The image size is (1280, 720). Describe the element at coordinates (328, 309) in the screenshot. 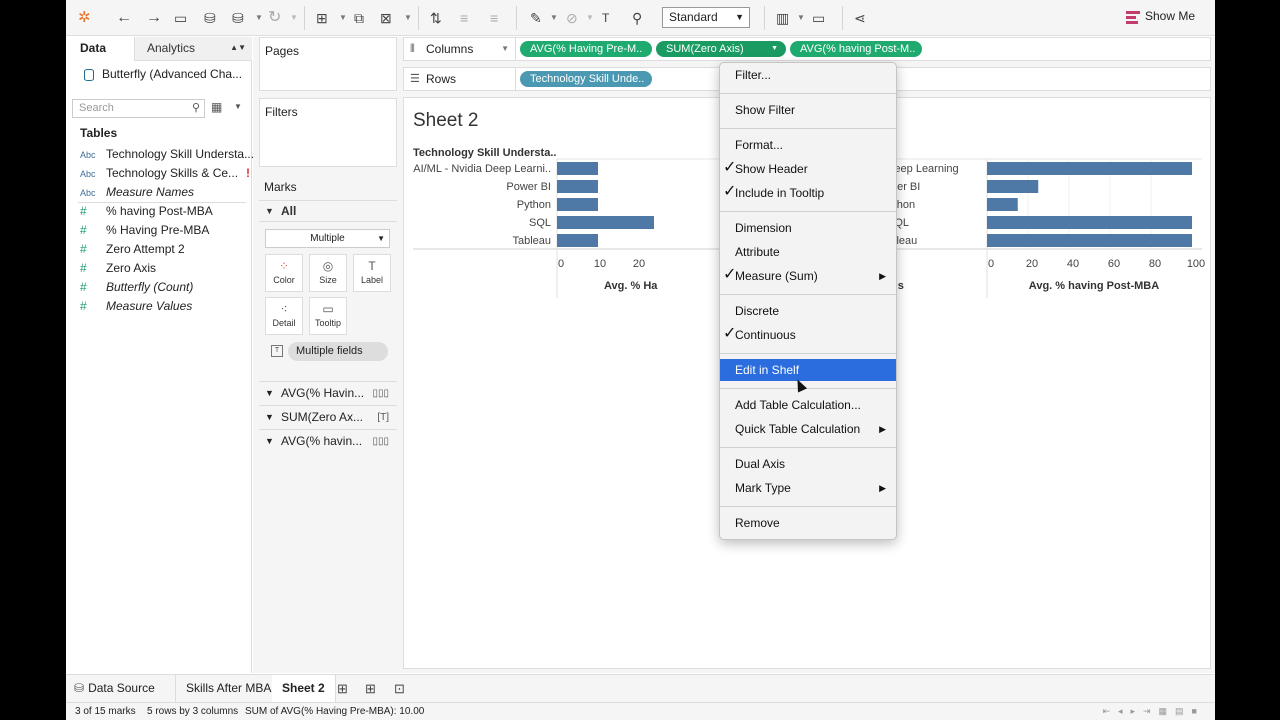

I see `tooltip-icon: ▭` at that location.